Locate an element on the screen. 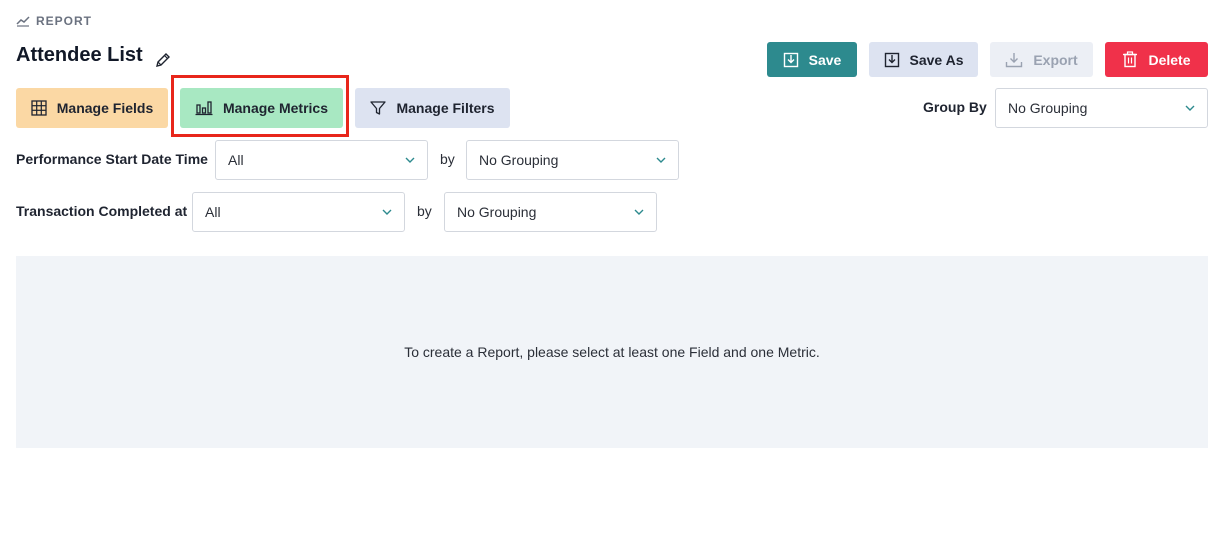  export-button: Export is located at coordinates (1041, 59).